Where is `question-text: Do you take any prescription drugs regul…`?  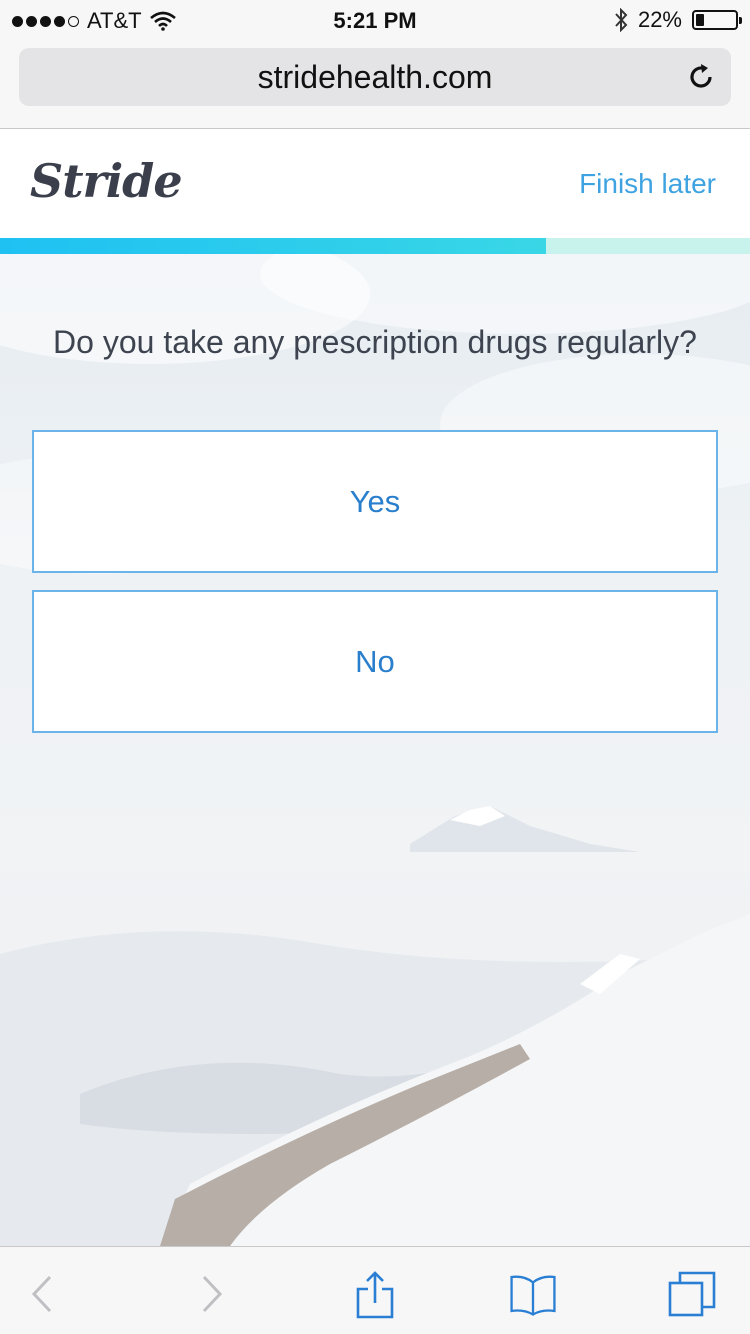 question-text: Do you take any prescription drugs regul… is located at coordinates (375, 342).